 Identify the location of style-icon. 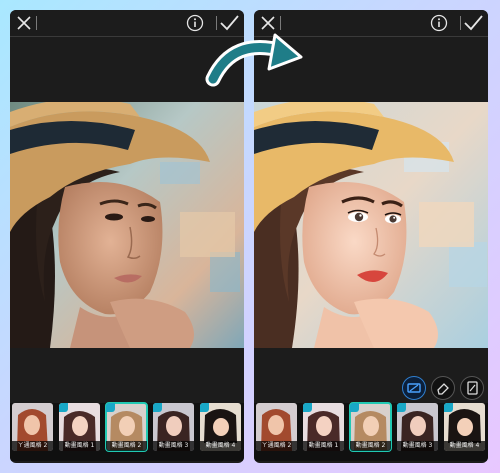
(414, 388).